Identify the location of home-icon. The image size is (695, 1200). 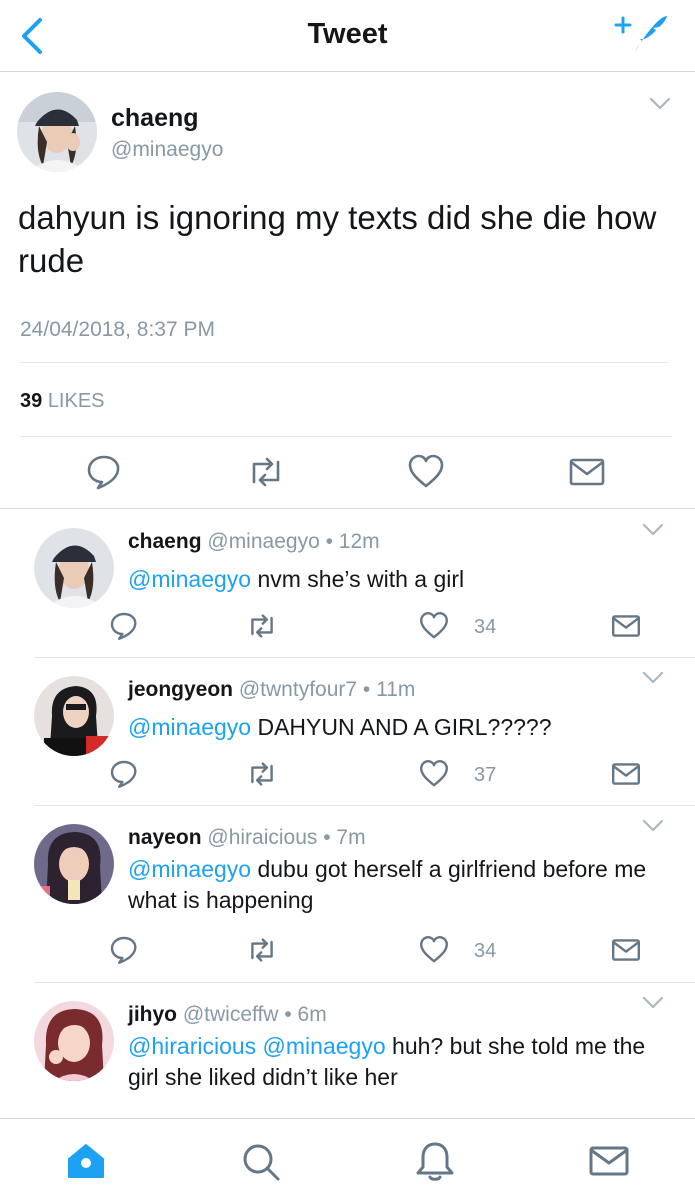
(86, 1161).